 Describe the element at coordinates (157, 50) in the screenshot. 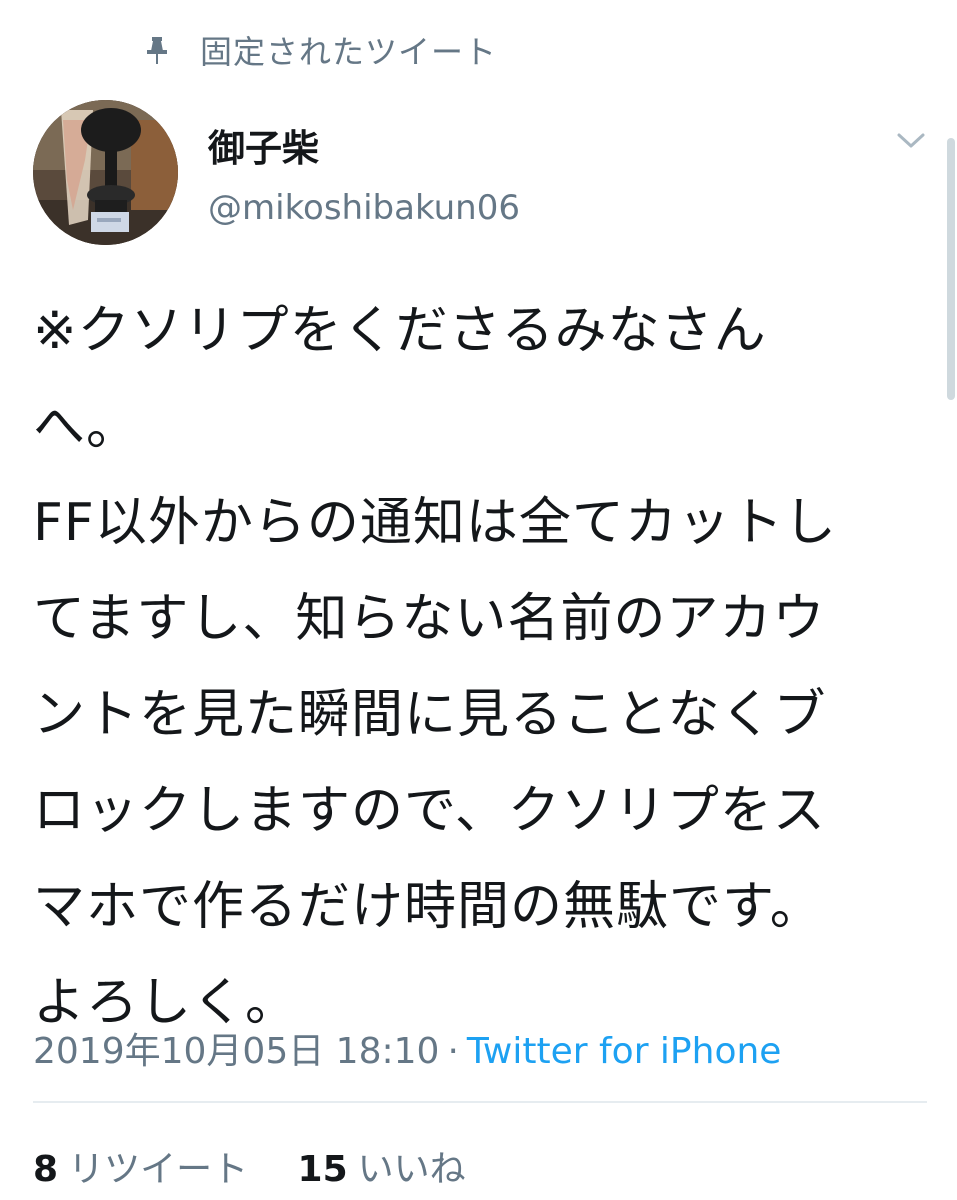

I see `pin-icon` at that location.